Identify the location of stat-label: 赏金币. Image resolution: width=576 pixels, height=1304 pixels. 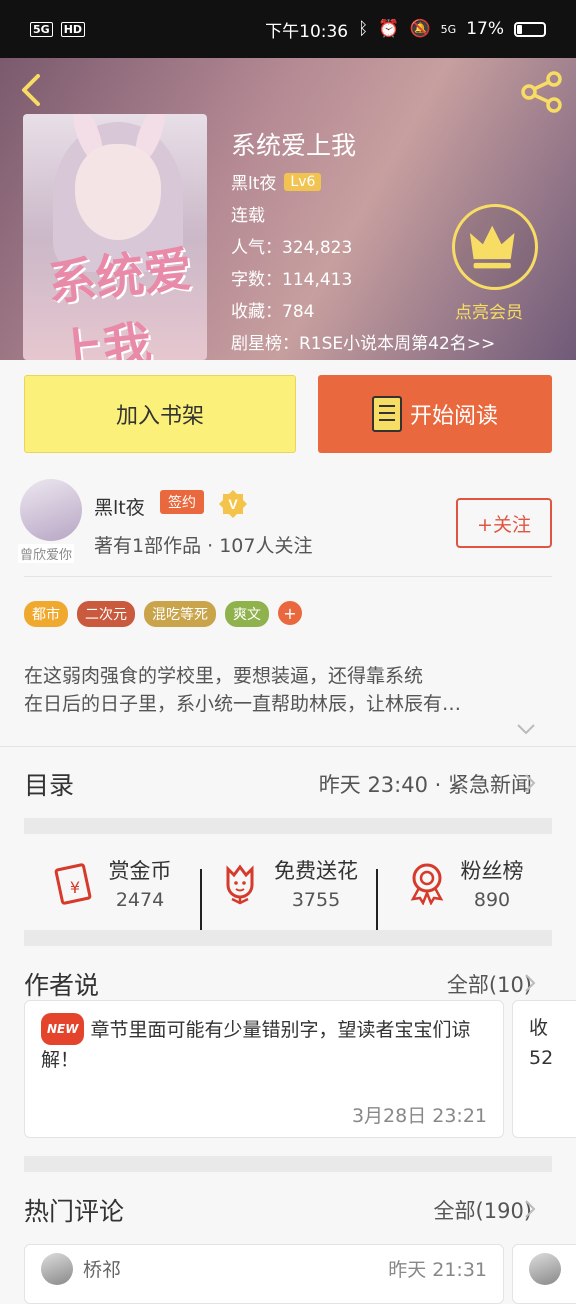
(140, 871).